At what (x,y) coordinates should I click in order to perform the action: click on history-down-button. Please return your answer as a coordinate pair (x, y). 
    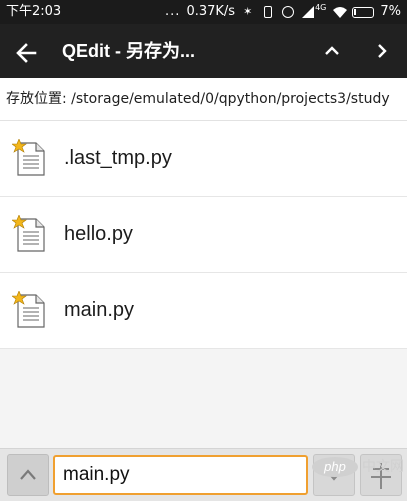
    Looking at the image, I should click on (334, 475).